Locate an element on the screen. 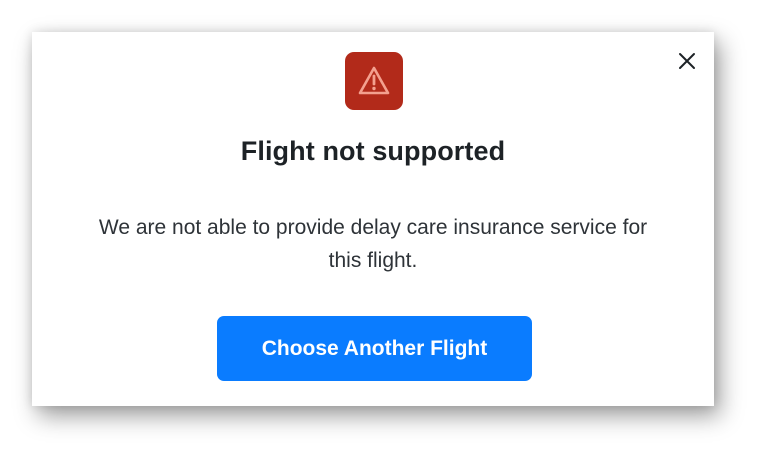  warning-triangle-icon is located at coordinates (374, 80).